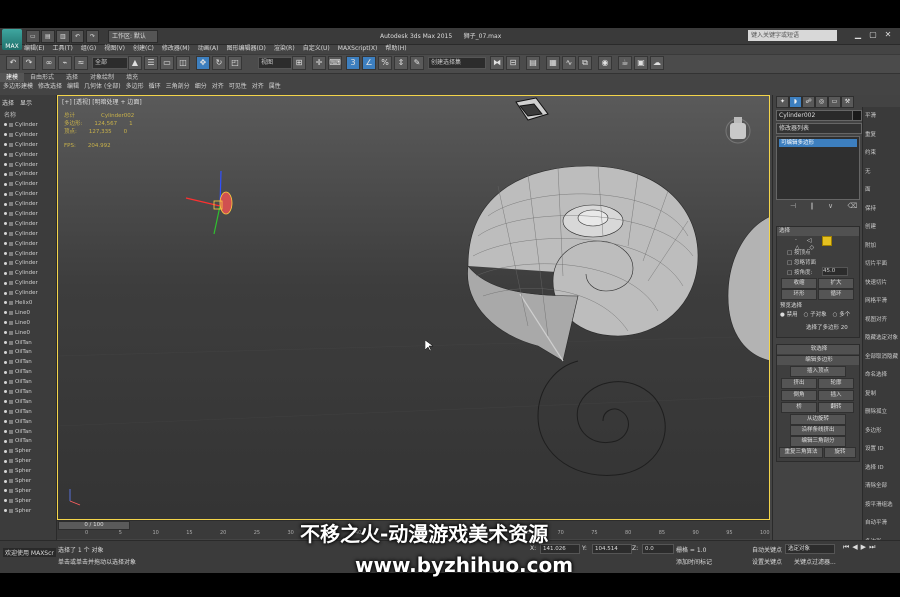 The width and height of the screenshot is (900, 597). Describe the element at coordinates (857, 115) in the screenshot. I see `object-color-swatch` at that location.